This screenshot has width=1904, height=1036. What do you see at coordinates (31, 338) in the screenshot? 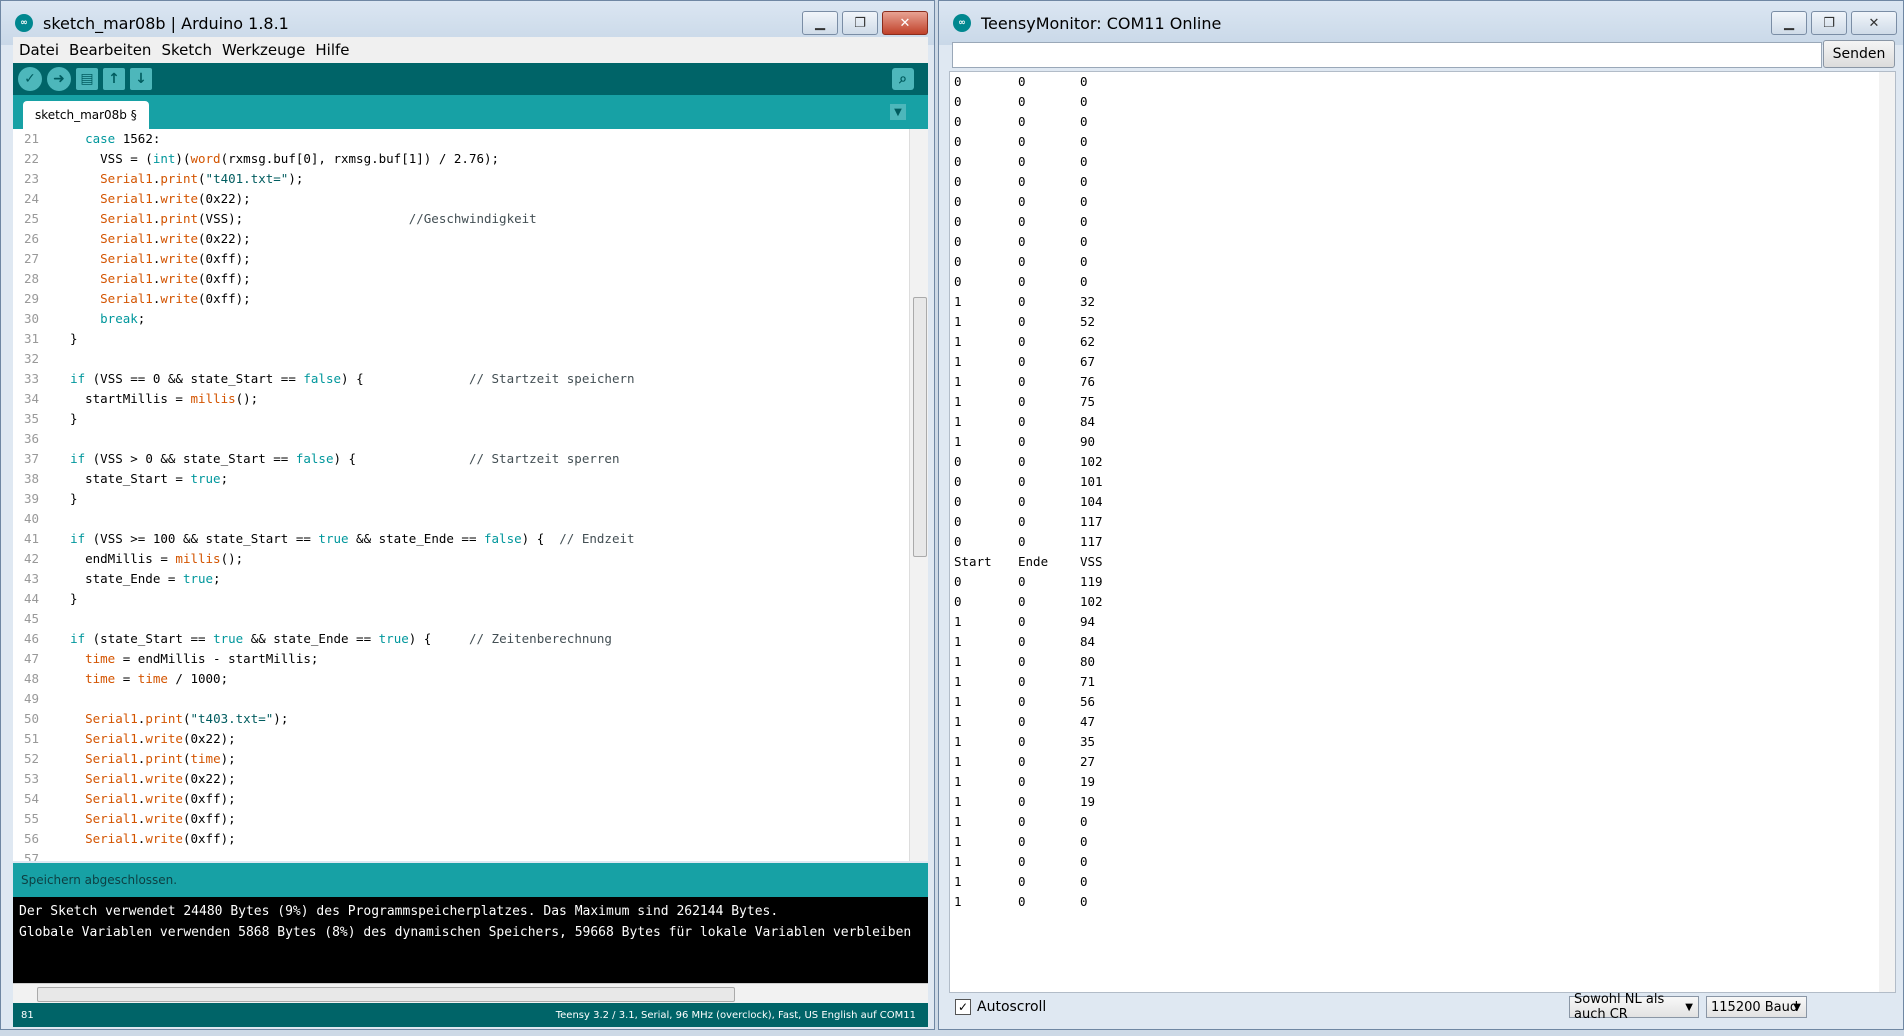
I see `line-number: 31` at bounding box center [31, 338].